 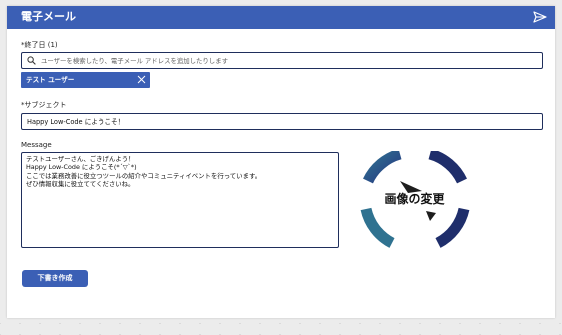 I want to click on subject-field: Happy Low-Code にようこそ！, so click(x=282, y=121).